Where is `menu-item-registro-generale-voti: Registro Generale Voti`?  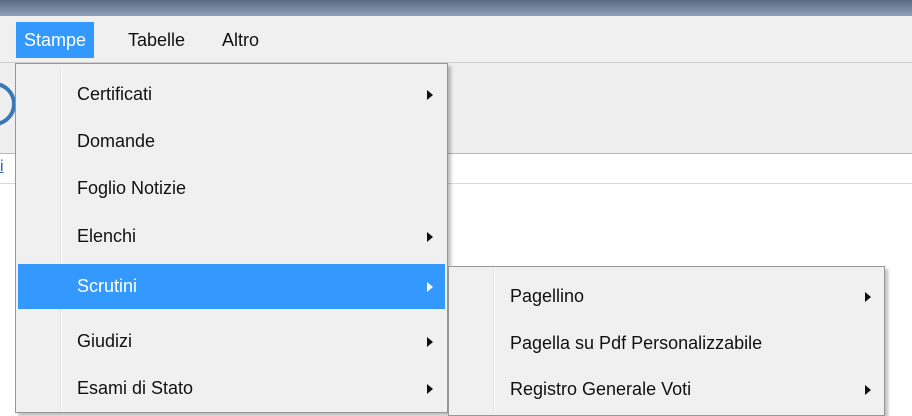
menu-item-registro-generale-voti: Registro Generale Voti is located at coordinates (666, 389).